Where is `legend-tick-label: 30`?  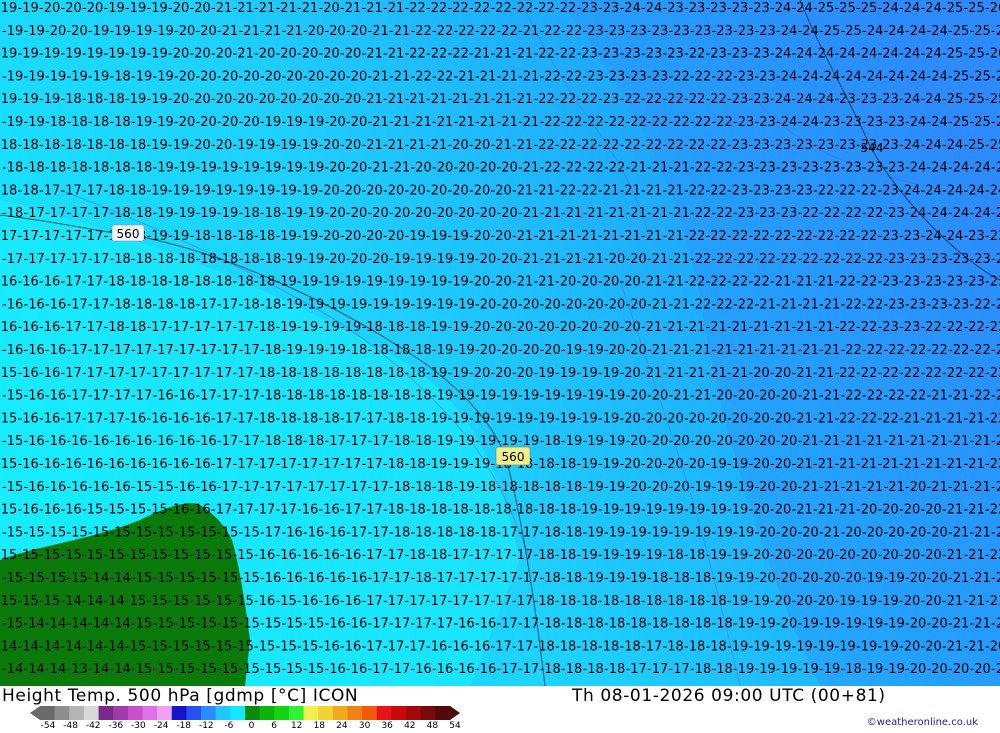 legend-tick-label: 30 is located at coordinates (364, 726).